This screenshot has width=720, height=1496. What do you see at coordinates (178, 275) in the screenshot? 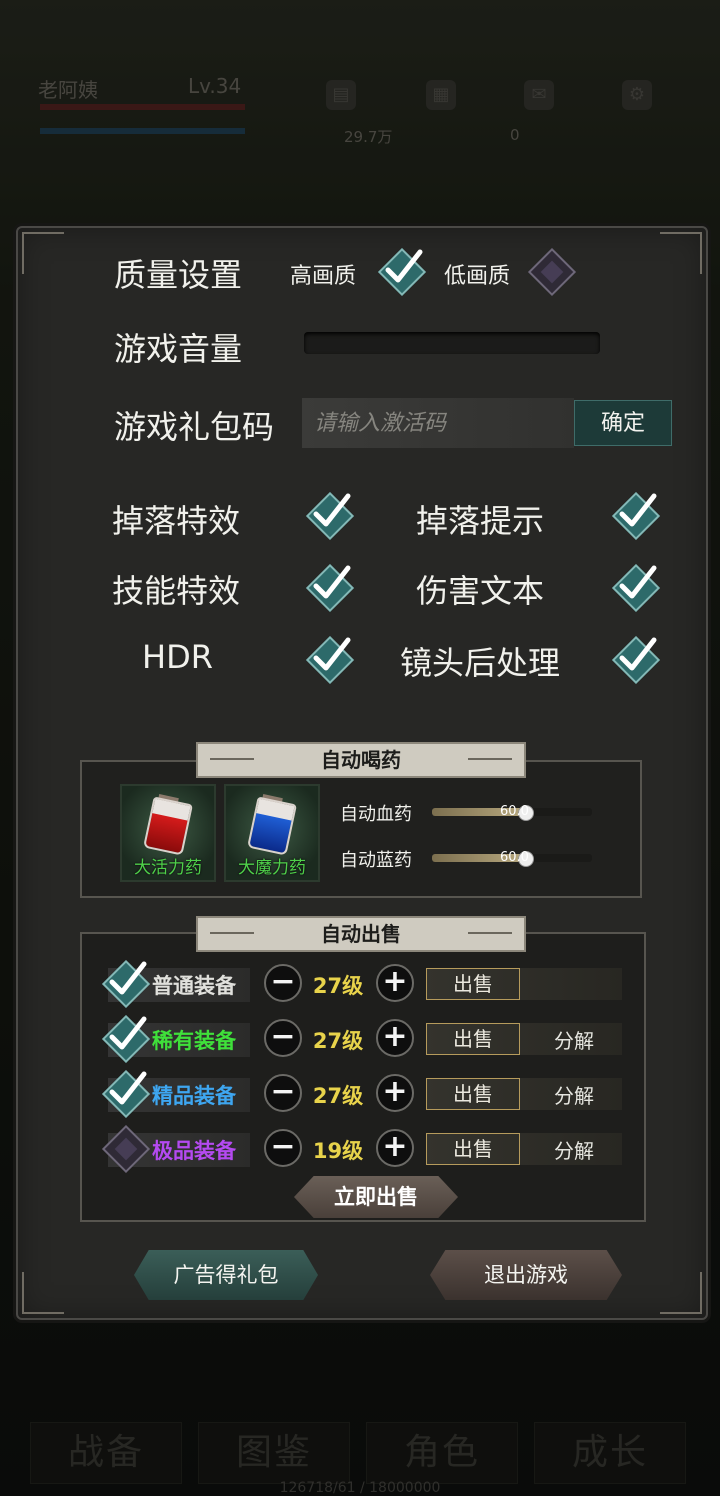
I see `quality-label: 质量设置` at bounding box center [178, 275].